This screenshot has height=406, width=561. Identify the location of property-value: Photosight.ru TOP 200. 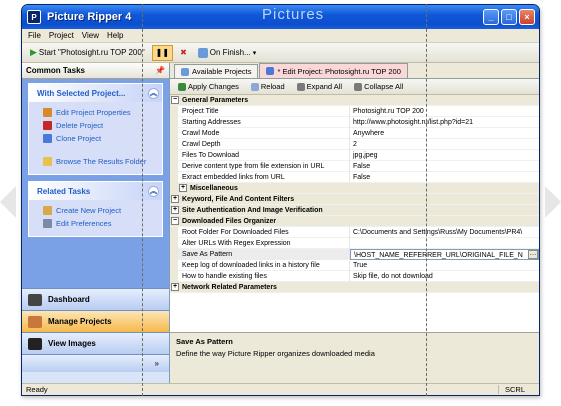
(444, 111).